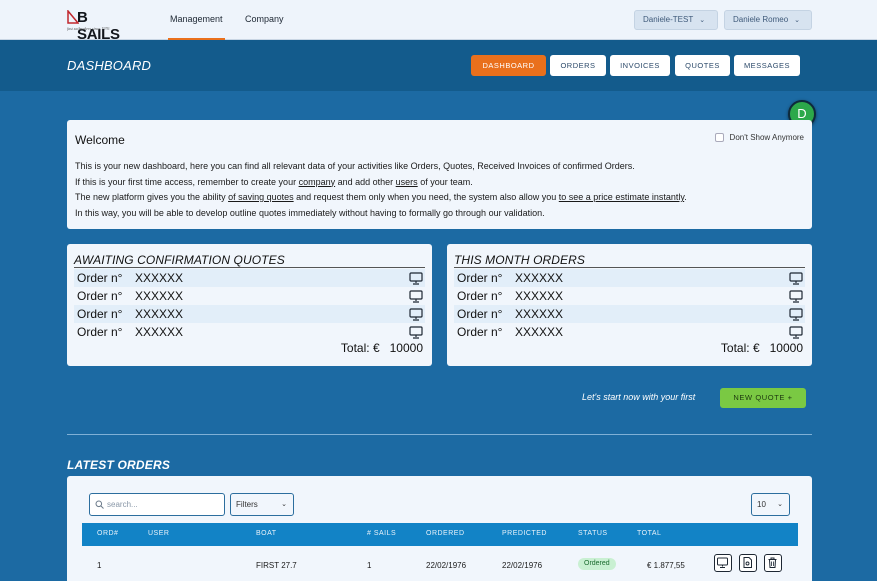  I want to click on page-title: DASHBOARD, so click(109, 65).